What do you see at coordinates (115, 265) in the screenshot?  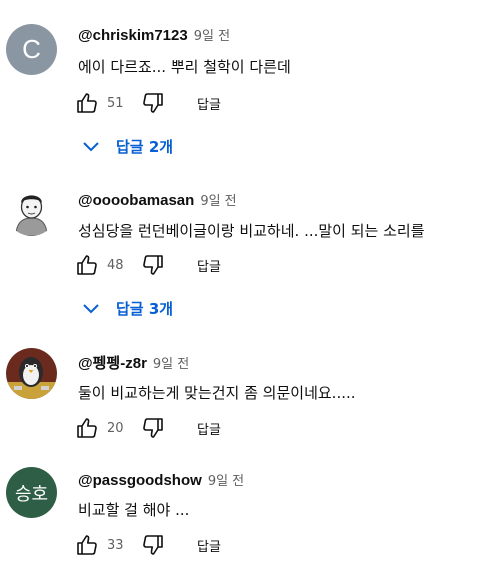 I see `like-count: 48` at bounding box center [115, 265].